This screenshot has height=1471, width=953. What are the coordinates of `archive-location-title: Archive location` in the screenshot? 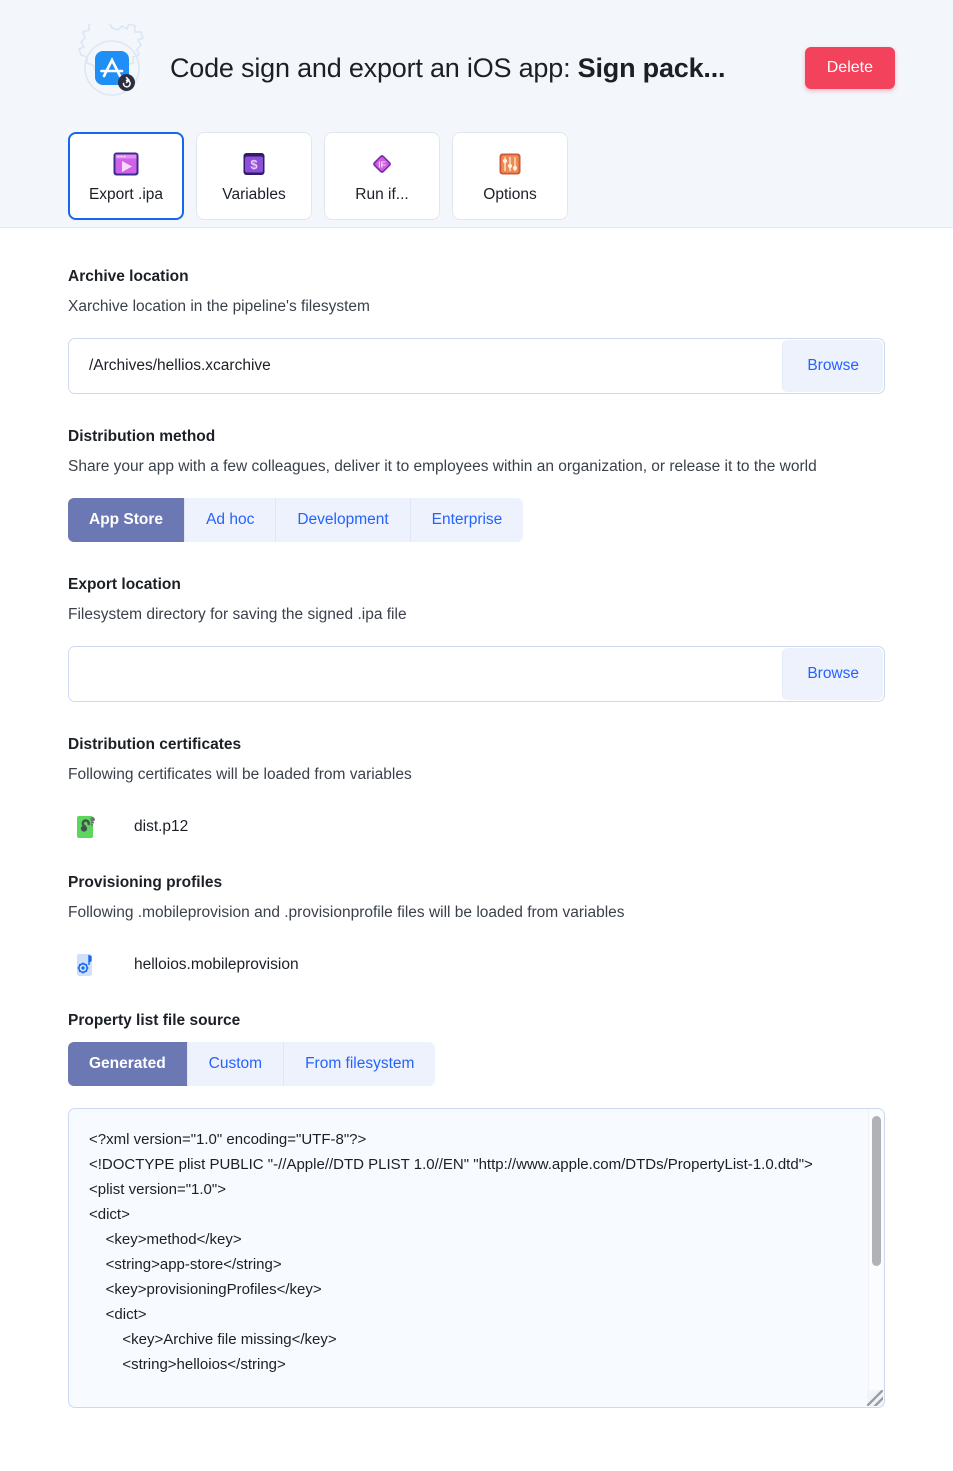 It's located at (128, 276).